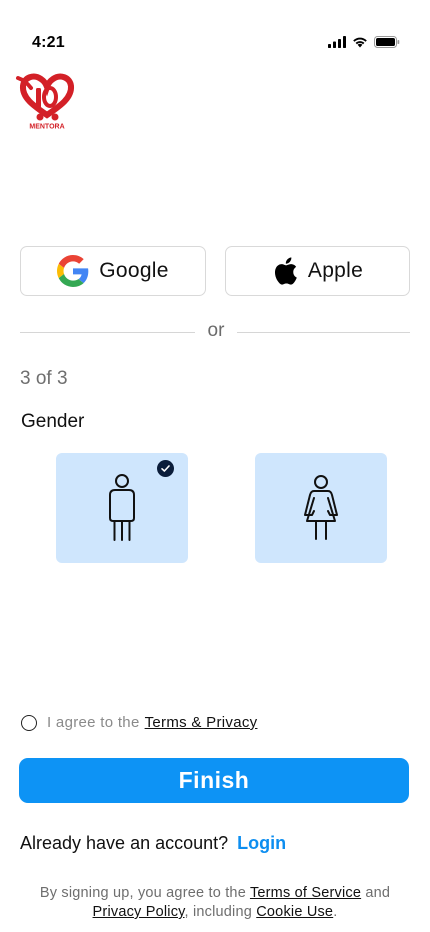 The height and width of the screenshot is (932, 430). What do you see at coordinates (124, 843) in the screenshot?
I see `account-prompt: Already have an account?` at bounding box center [124, 843].